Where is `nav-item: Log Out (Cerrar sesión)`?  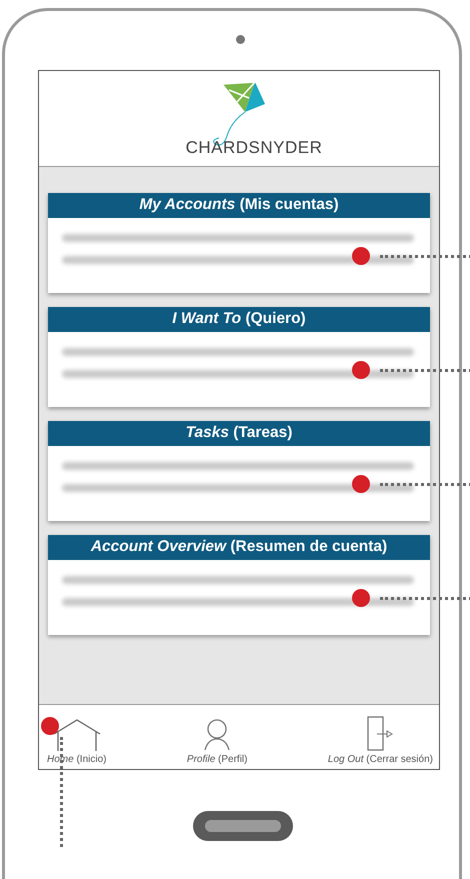
nav-item: Log Out (Cerrar sesión) is located at coordinates (380, 740).